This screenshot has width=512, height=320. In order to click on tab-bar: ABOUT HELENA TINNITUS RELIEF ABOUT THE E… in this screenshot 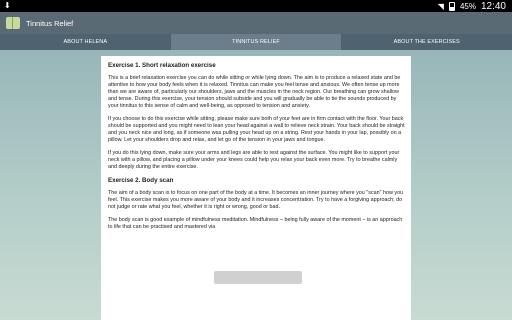, I will do `click(256, 42)`.